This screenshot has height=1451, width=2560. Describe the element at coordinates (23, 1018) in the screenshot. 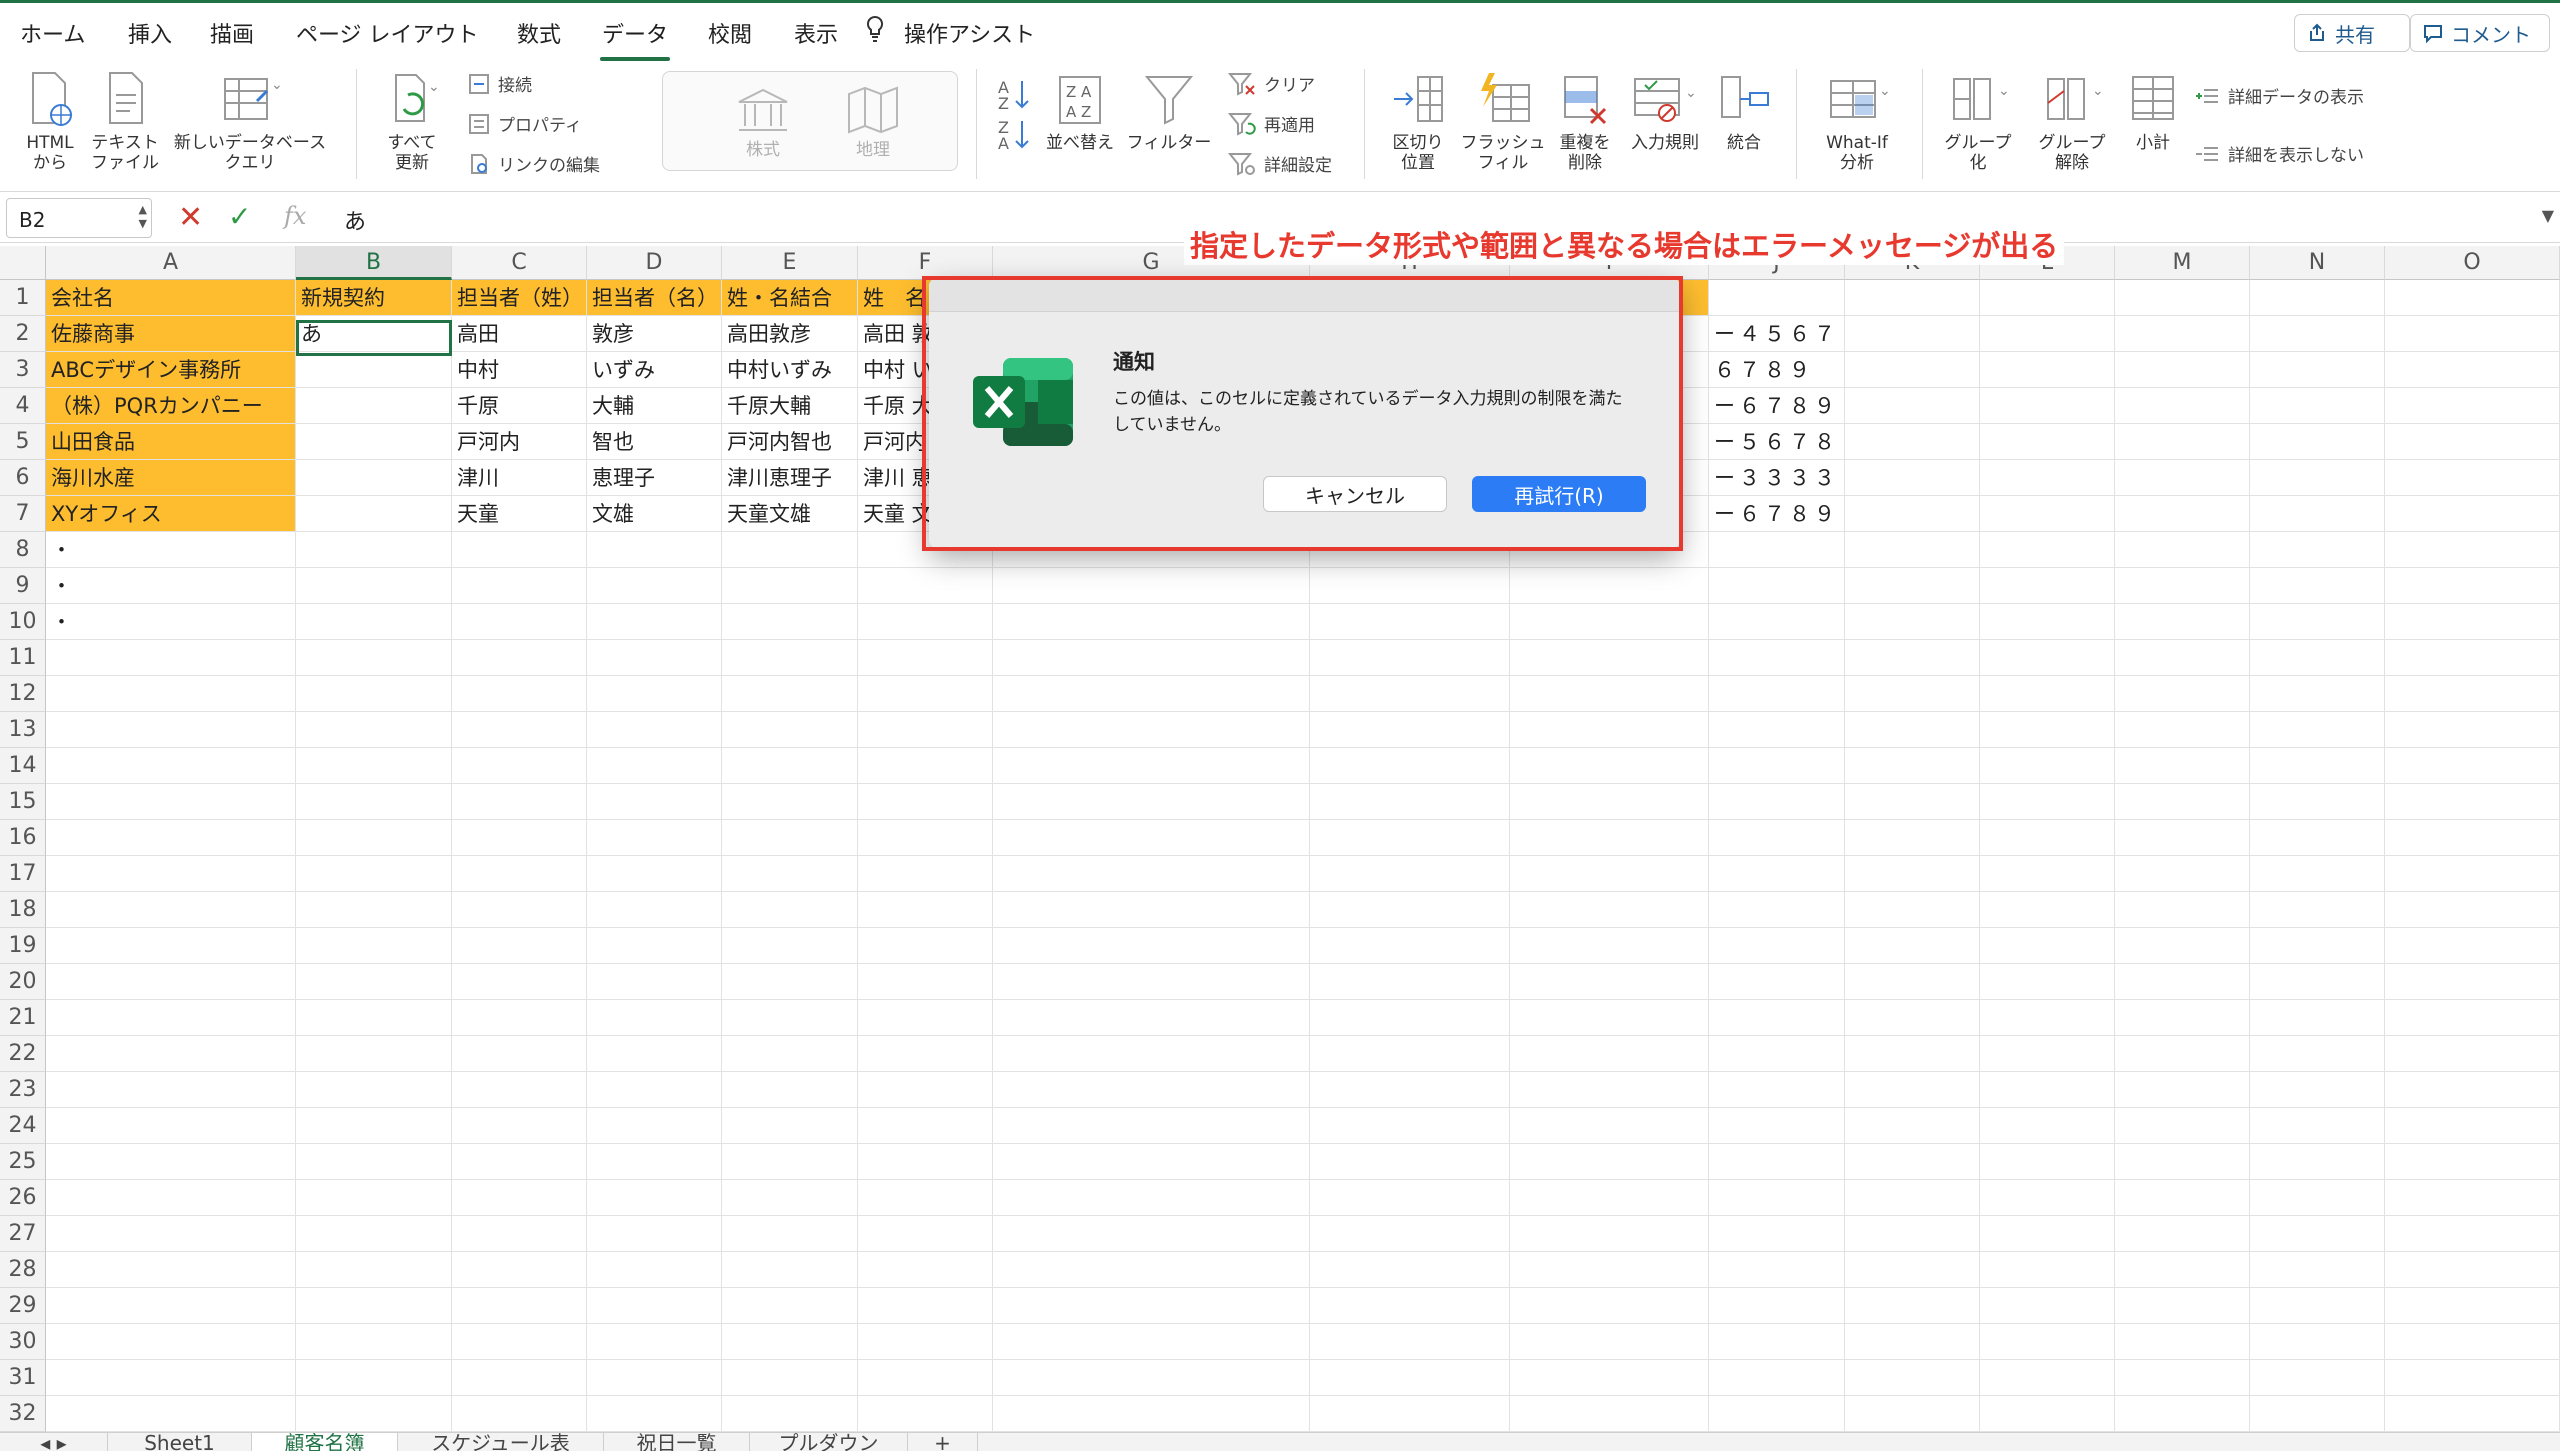

I see `row-header: 21` at that location.